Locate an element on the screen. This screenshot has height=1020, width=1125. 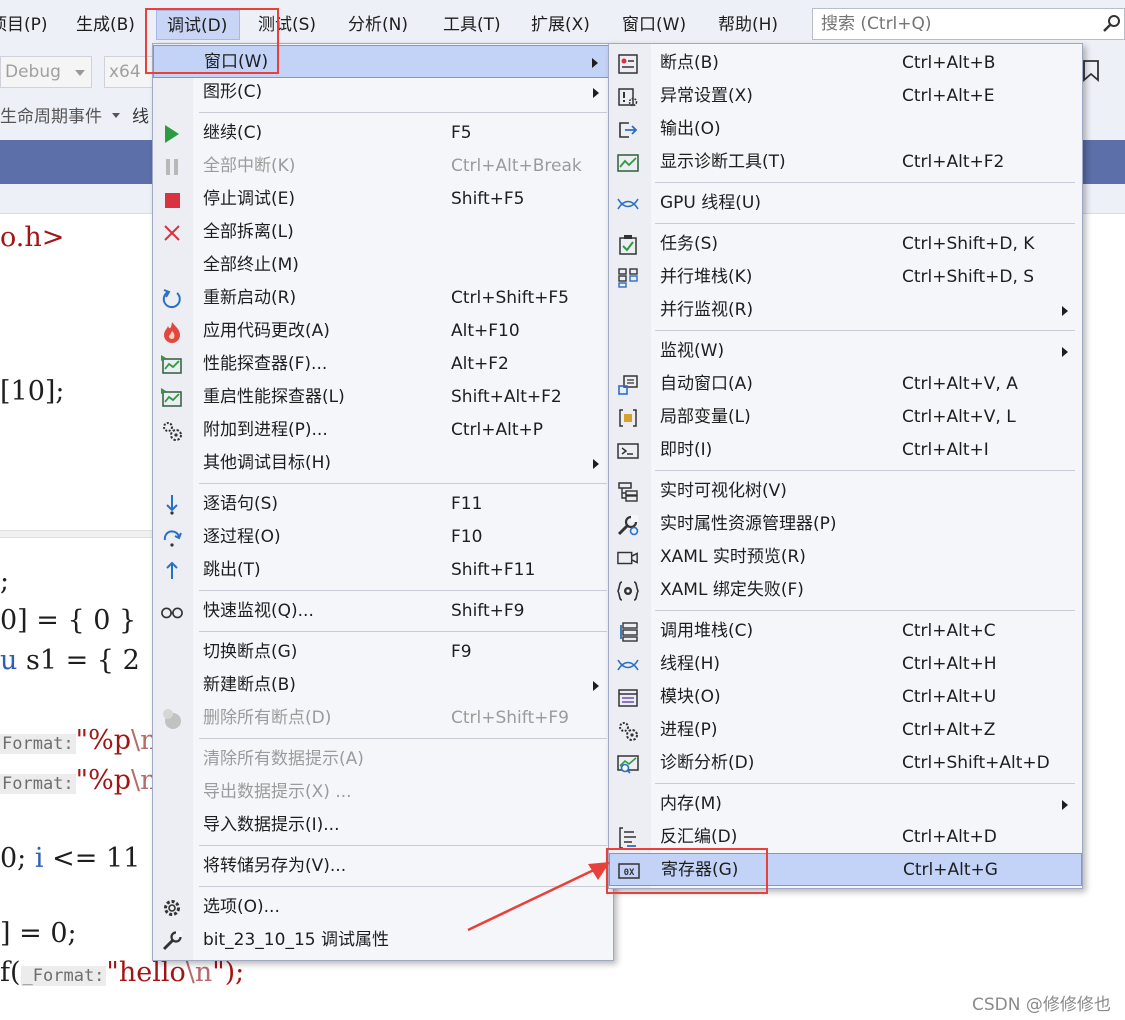
window-menu-item-parallel-watch: 并行监视(R) is located at coordinates (845, 310).